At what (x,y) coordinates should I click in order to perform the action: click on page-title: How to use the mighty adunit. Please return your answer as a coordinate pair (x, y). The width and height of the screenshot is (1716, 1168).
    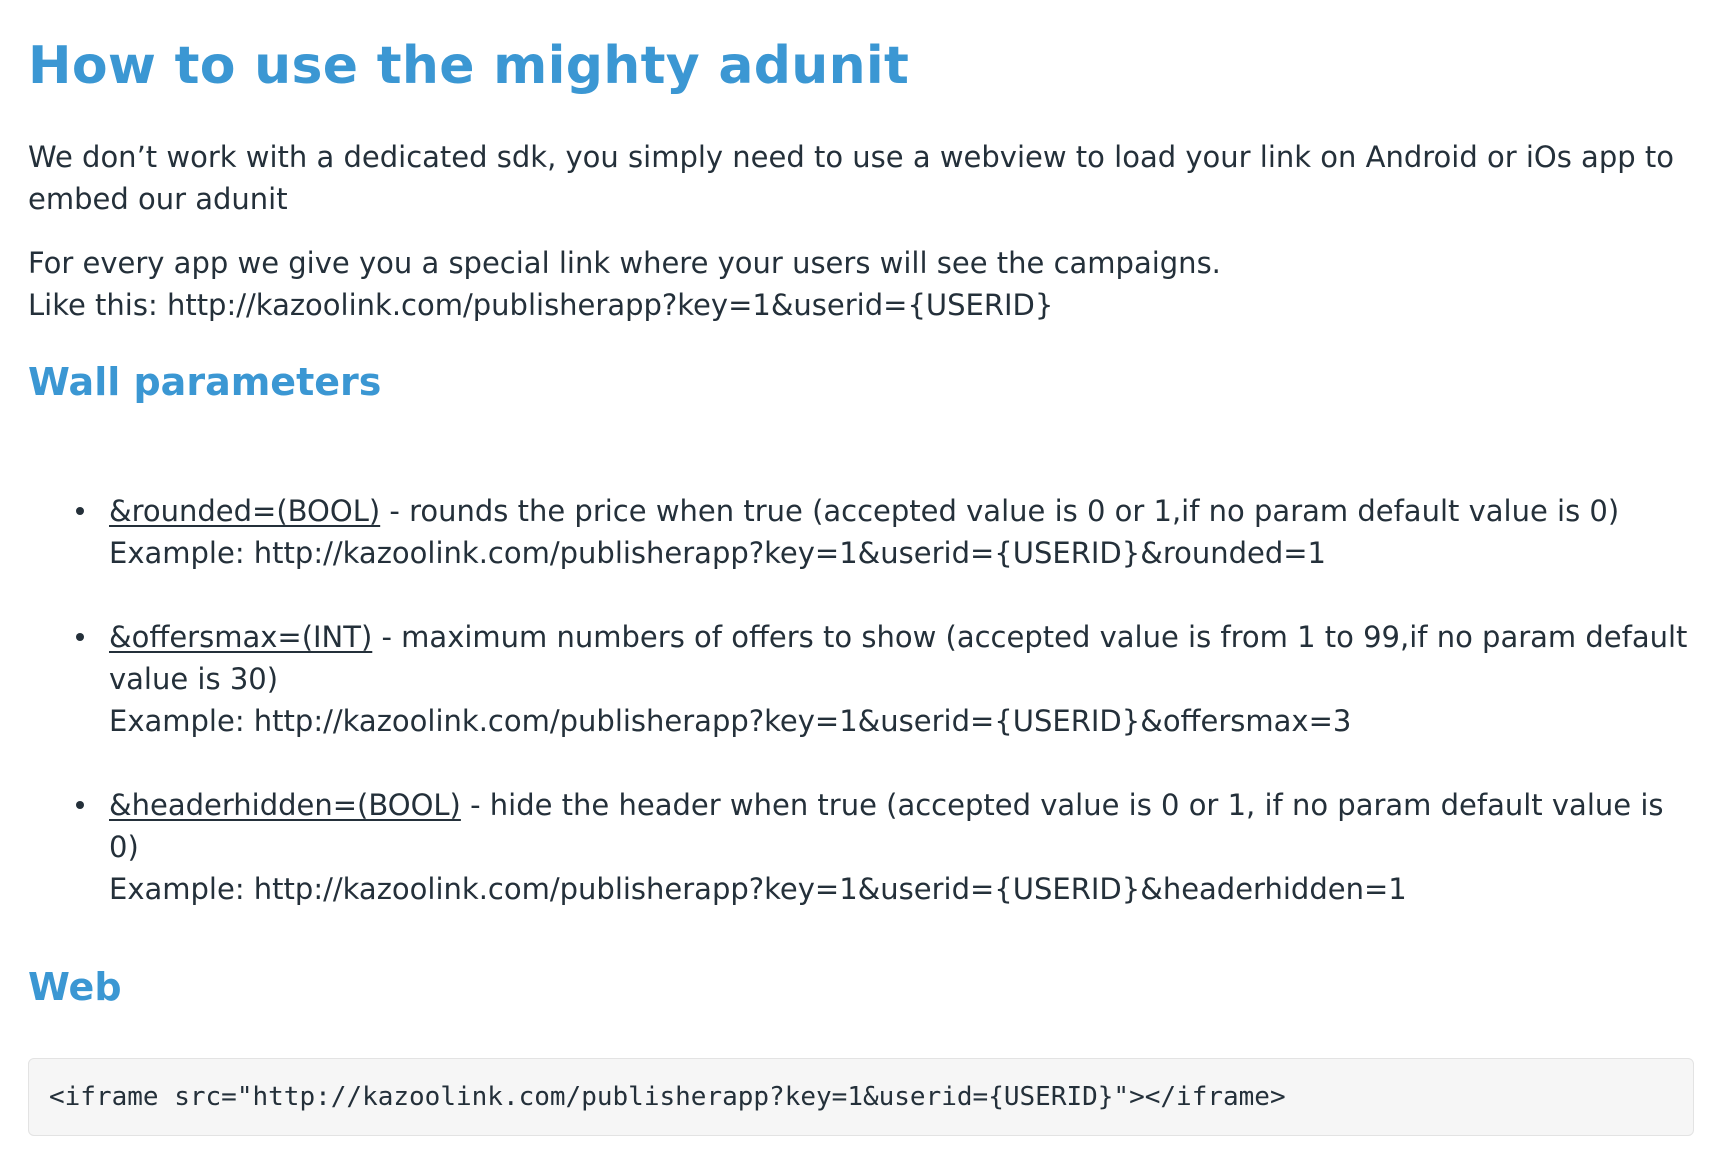
    Looking at the image, I should click on (469, 66).